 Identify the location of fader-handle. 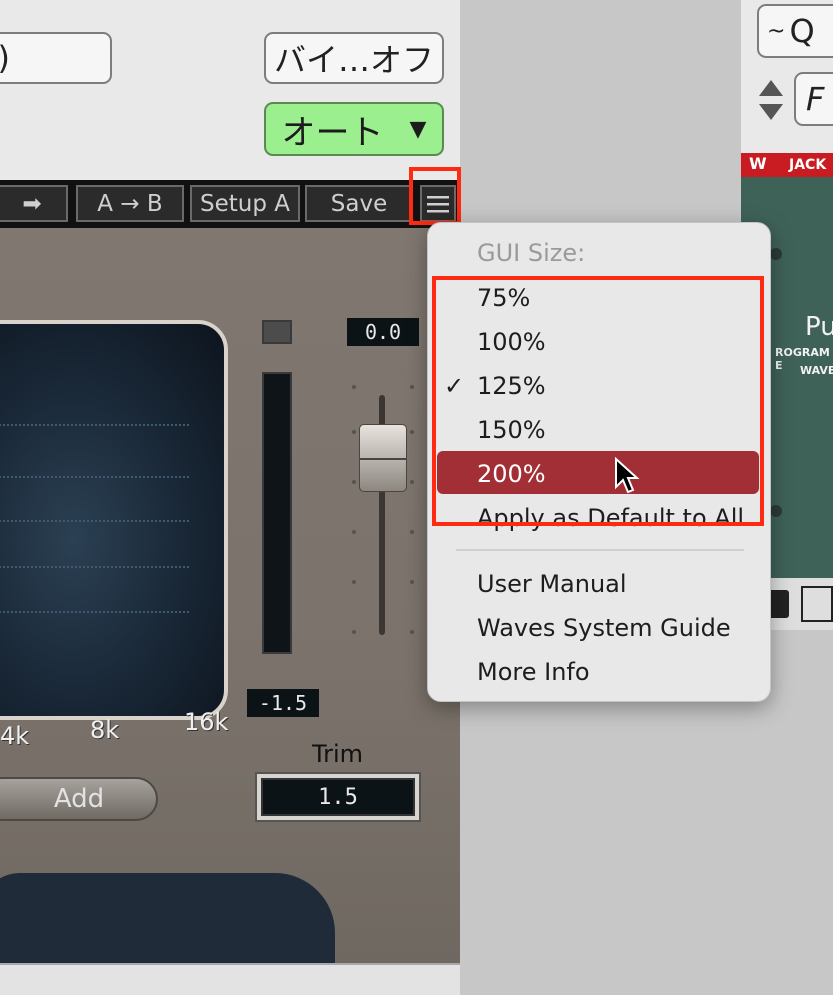
(383, 458).